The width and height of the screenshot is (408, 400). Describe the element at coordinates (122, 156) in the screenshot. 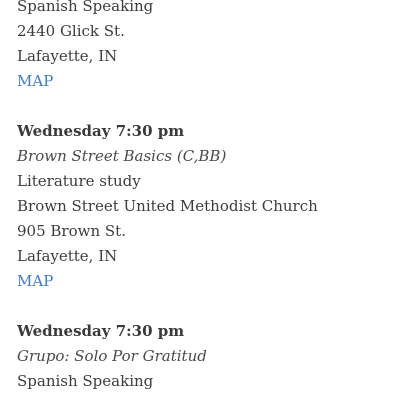

I see `meeting-group-name: Brown Street Basics (C,BB)` at that location.